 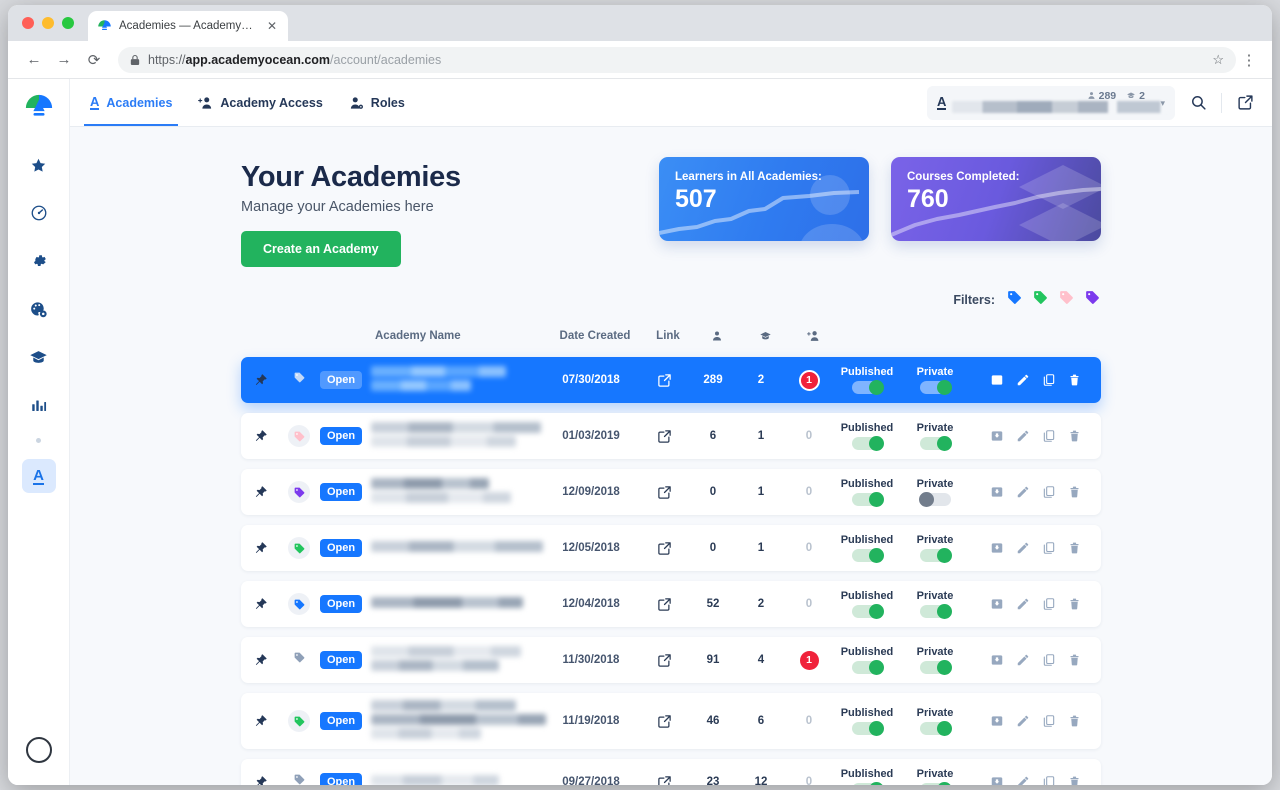 I want to click on search-icon, so click(x=1198, y=103).